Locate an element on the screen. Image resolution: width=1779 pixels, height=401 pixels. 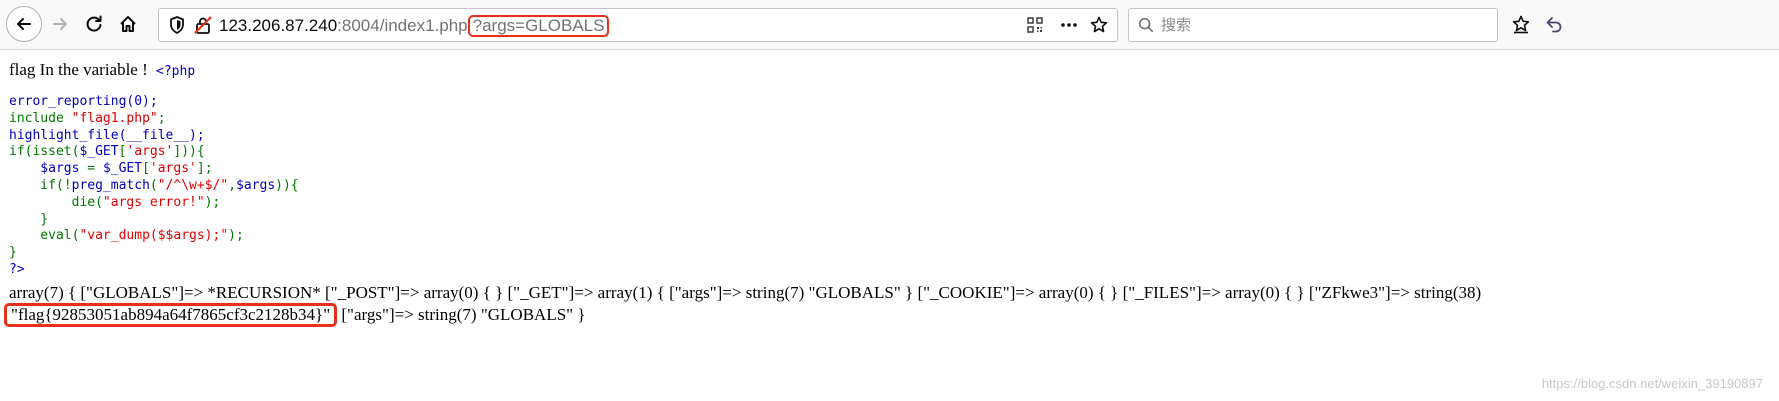
code-line-6d: "/^\w+$/" is located at coordinates (193, 185).